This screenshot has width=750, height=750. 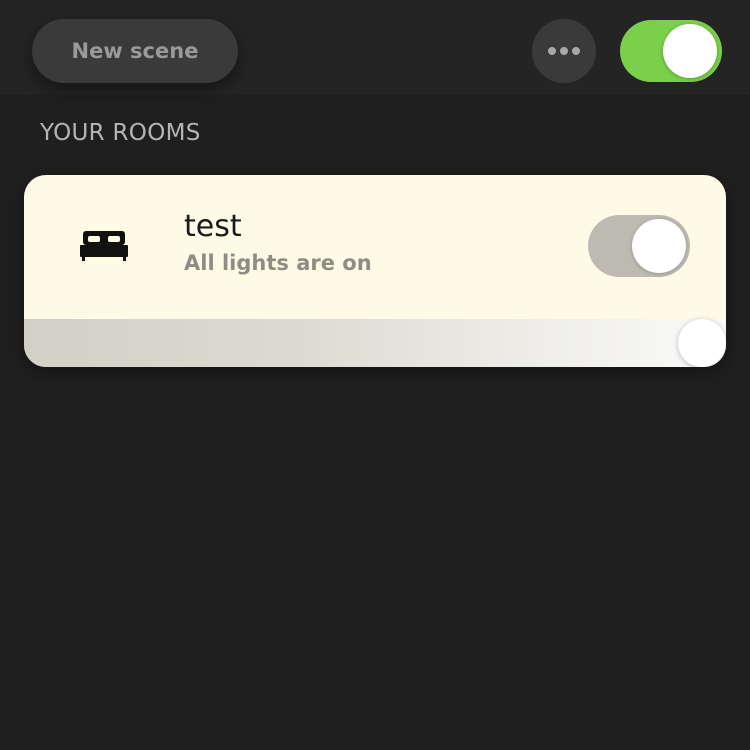 I want to click on room-status: All lights are on, so click(x=278, y=263).